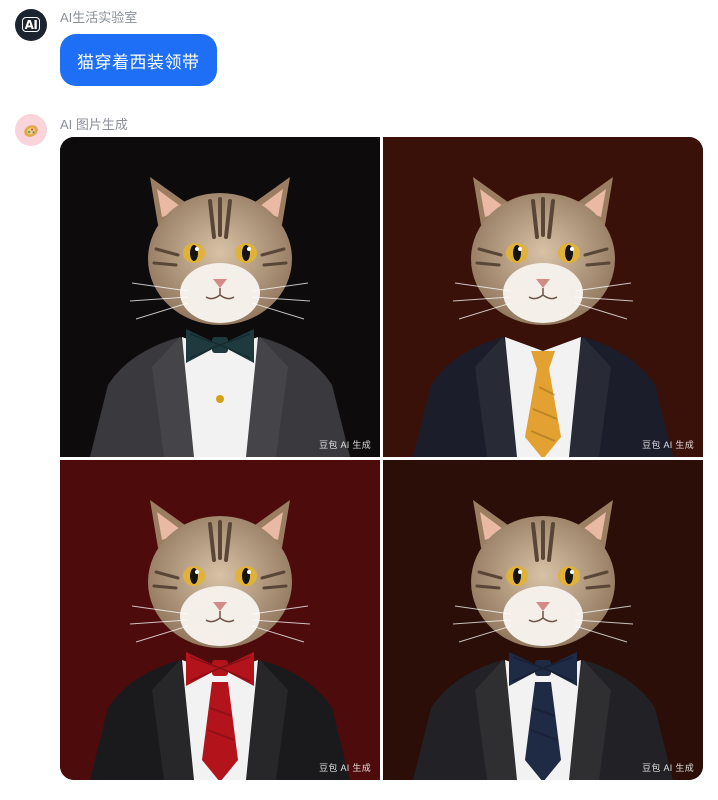 This screenshot has height=800, width=718. What do you see at coordinates (138, 60) in the screenshot?
I see `prompt-bubble: 猫穿着西装领带` at bounding box center [138, 60].